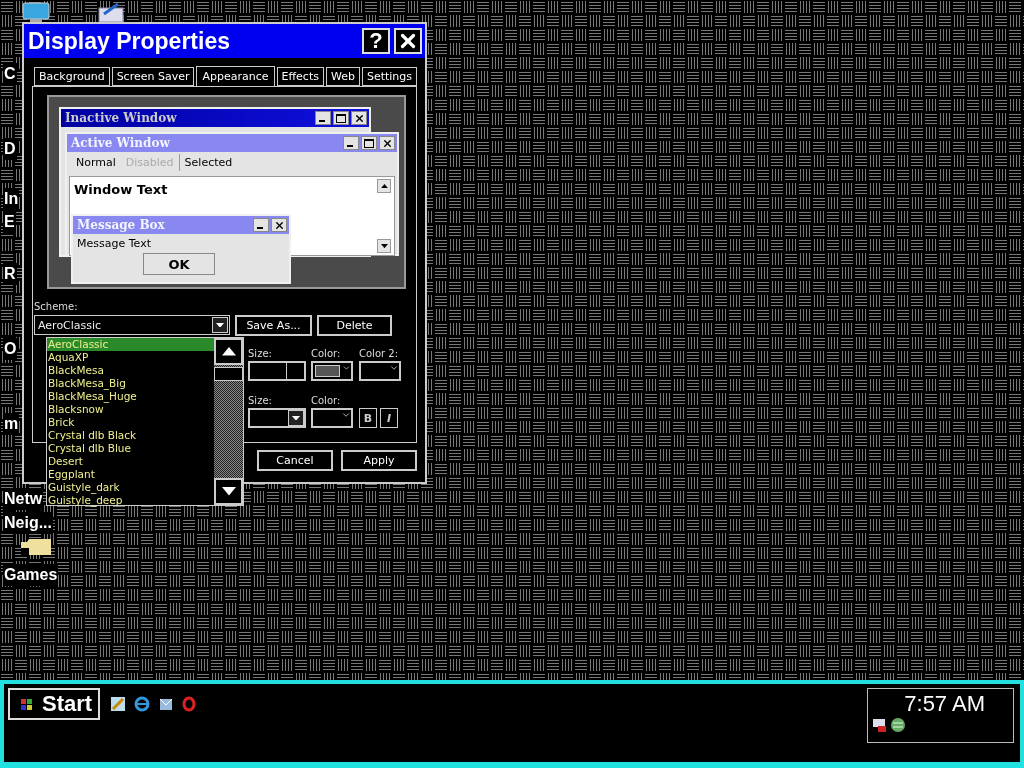 This screenshot has height=768, width=1024. Describe the element at coordinates (189, 704) in the screenshot. I see `ring-icon` at that location.